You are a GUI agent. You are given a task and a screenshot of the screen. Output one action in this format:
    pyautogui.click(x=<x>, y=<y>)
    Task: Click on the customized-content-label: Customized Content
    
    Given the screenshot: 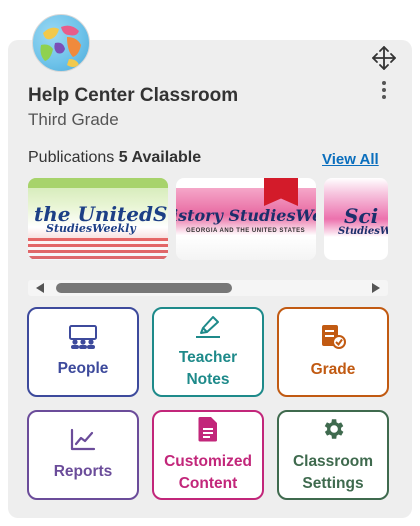 What is the action you would take?
    pyautogui.click(x=208, y=472)
    